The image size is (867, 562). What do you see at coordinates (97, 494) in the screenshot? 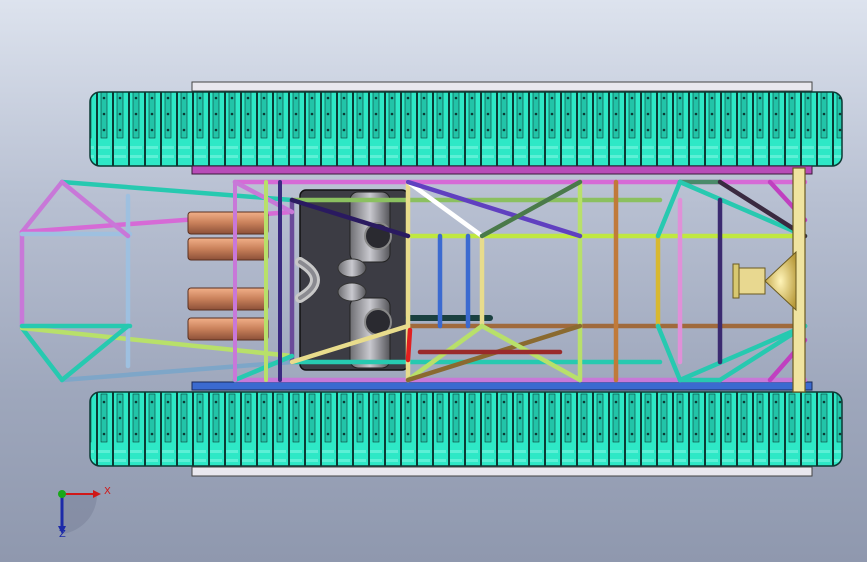
I see `triad-x-arrowhead` at bounding box center [97, 494].